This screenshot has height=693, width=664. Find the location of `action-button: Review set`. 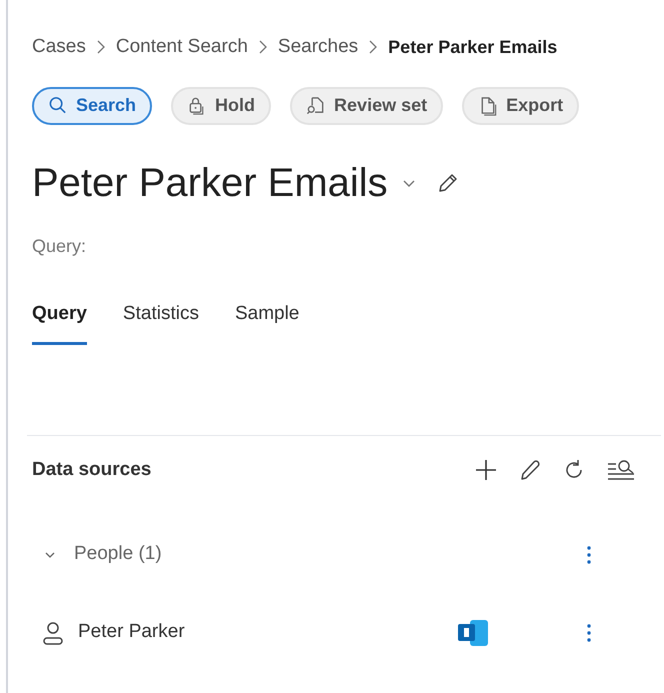

action-button: Review set is located at coordinates (367, 105).